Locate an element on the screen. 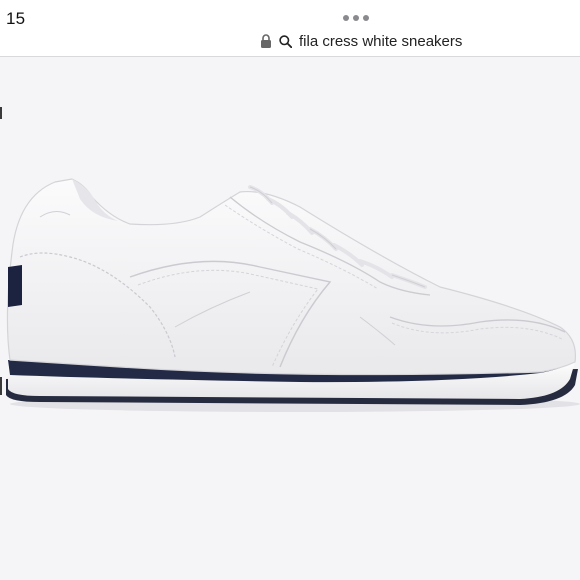  fila-logo is located at coordinates (15, 286).